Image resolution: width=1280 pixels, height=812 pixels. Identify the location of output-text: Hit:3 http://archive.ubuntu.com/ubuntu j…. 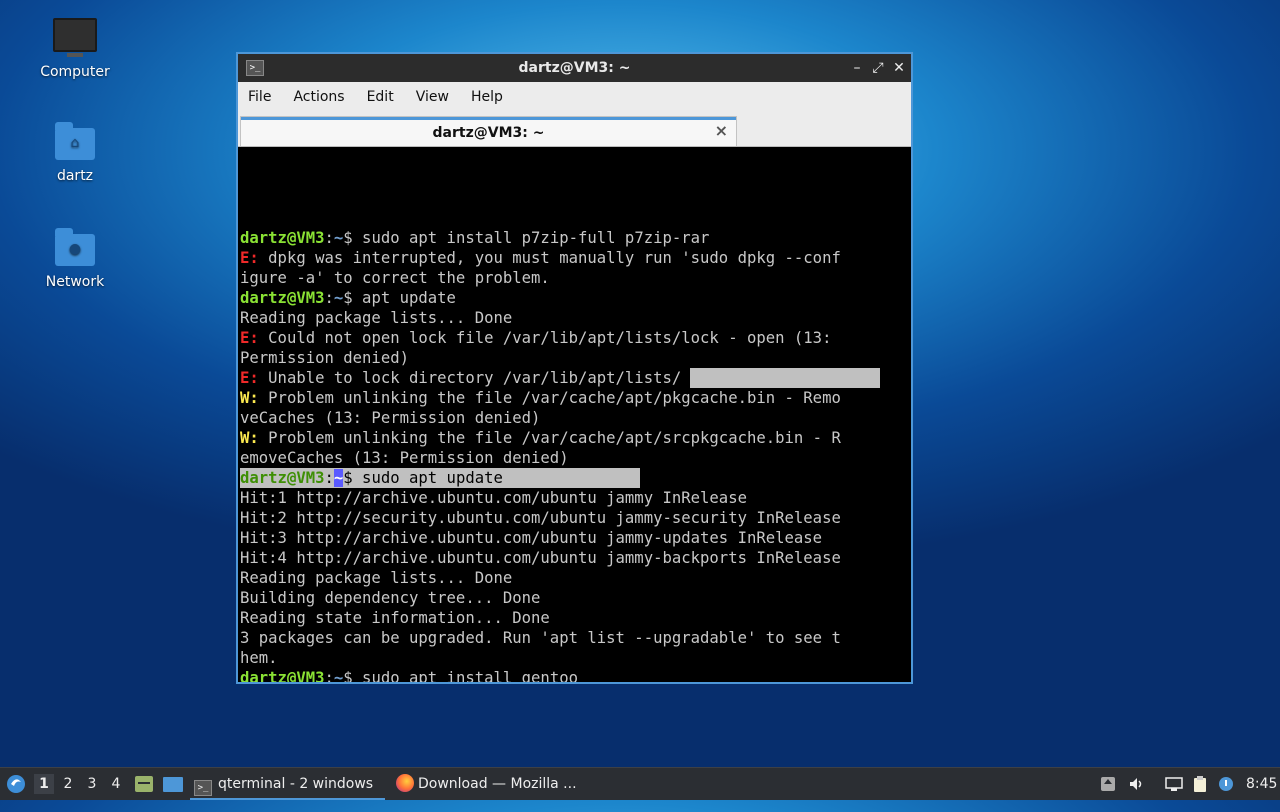
(531, 538).